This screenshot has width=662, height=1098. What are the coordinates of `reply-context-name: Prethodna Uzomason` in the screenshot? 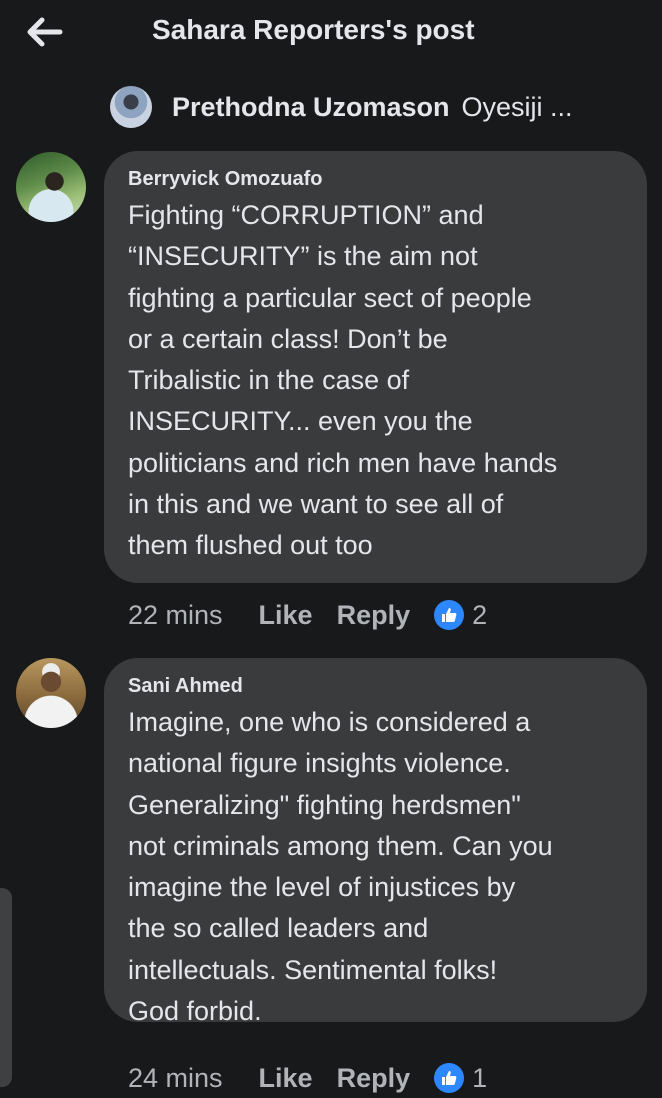 It's located at (311, 107).